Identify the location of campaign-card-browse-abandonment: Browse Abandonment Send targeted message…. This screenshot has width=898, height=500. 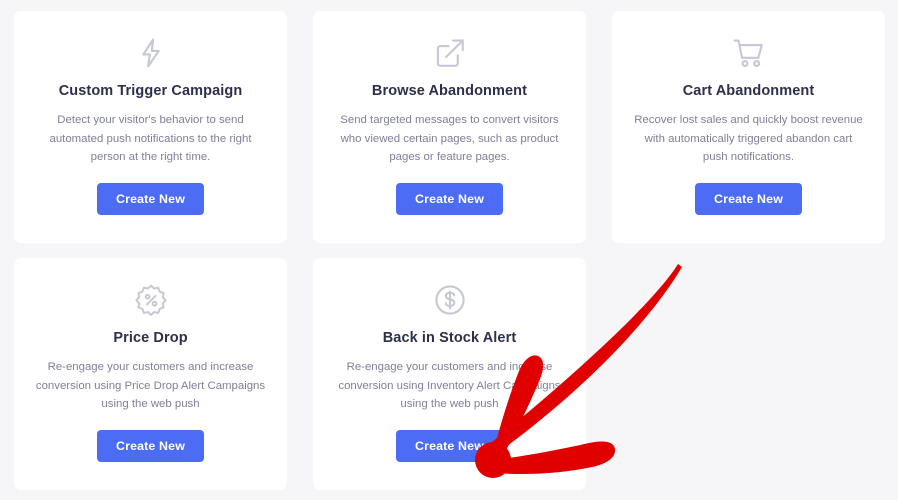
(449, 127).